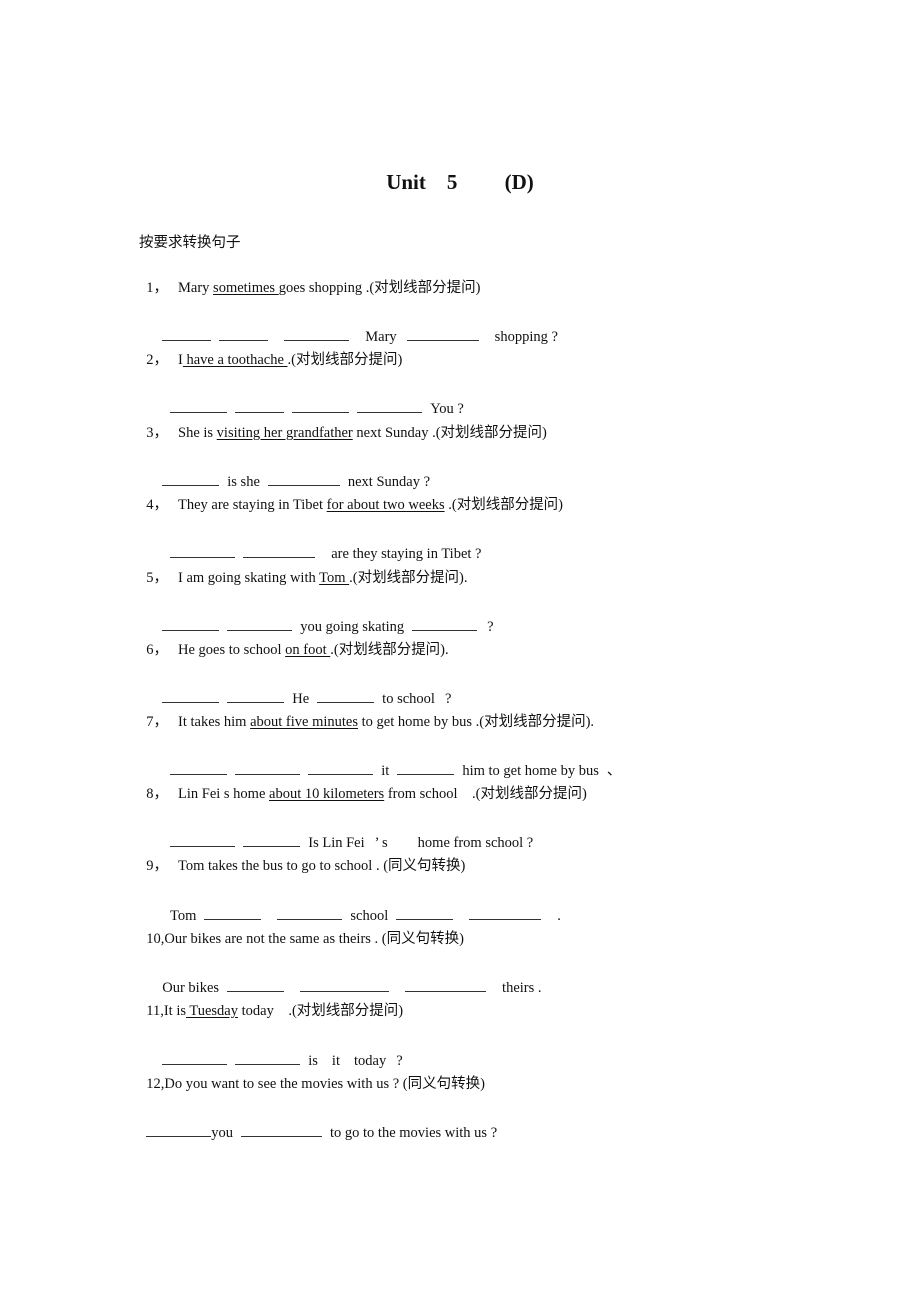  I want to click on question-number: 7，, so click(157, 722).